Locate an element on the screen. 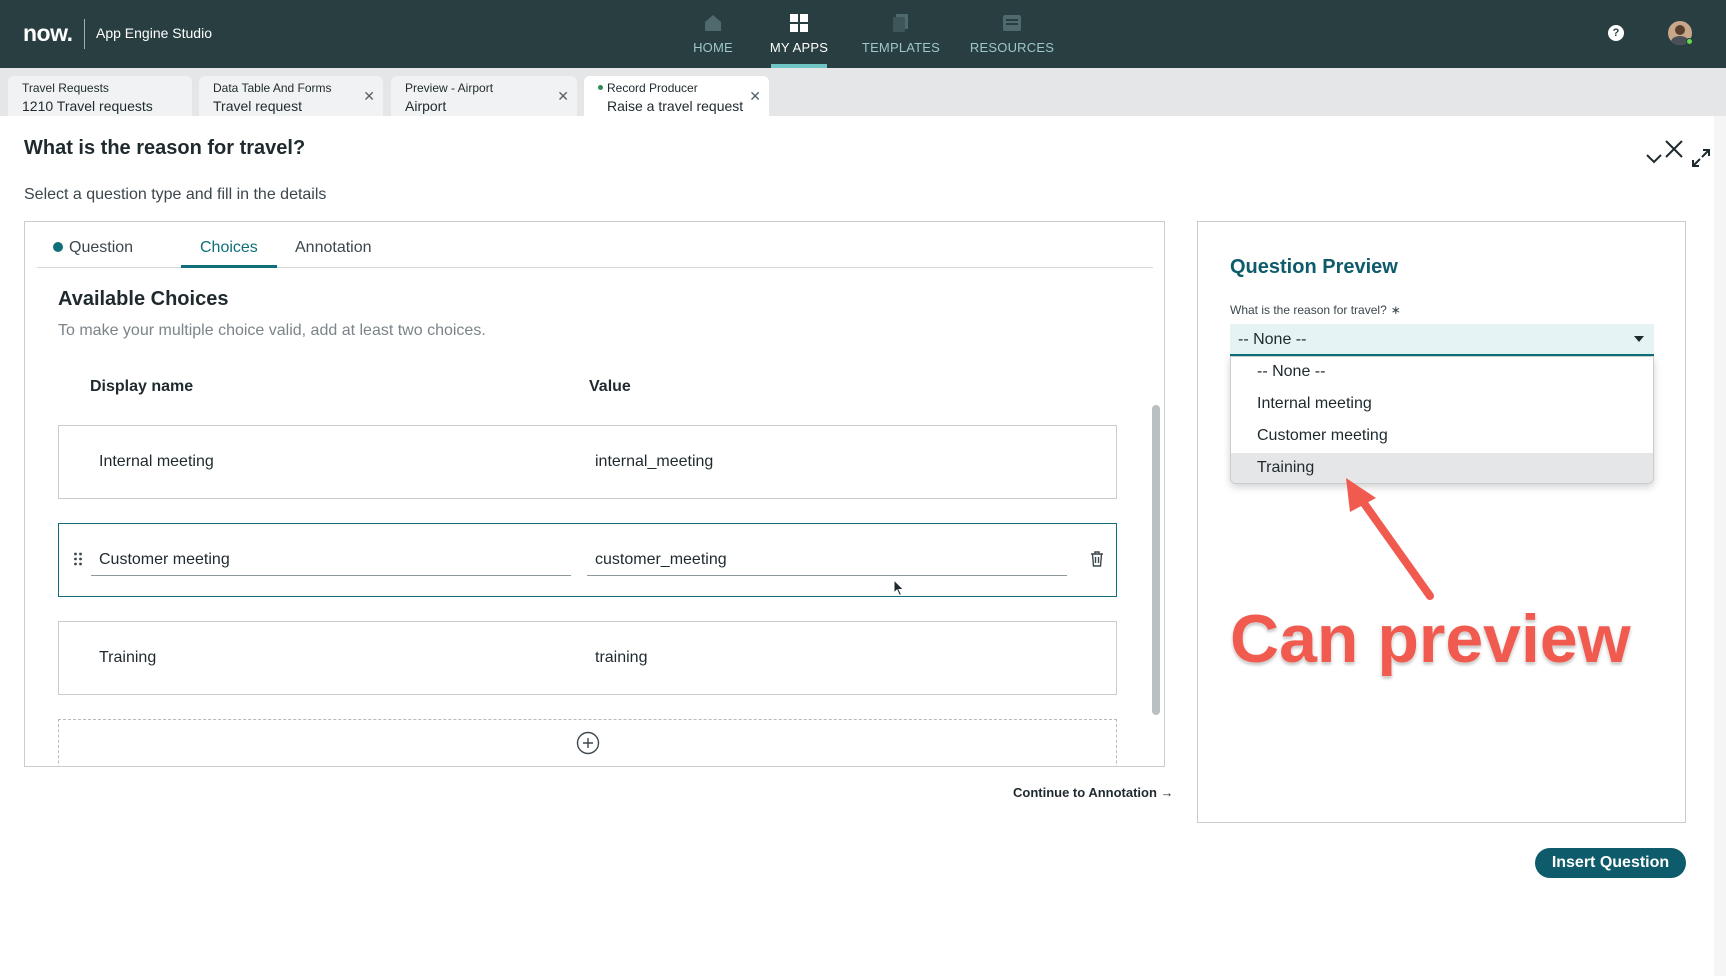 Image resolution: width=1726 pixels, height=976 pixels. required-icon: ∗ is located at coordinates (1395, 310).